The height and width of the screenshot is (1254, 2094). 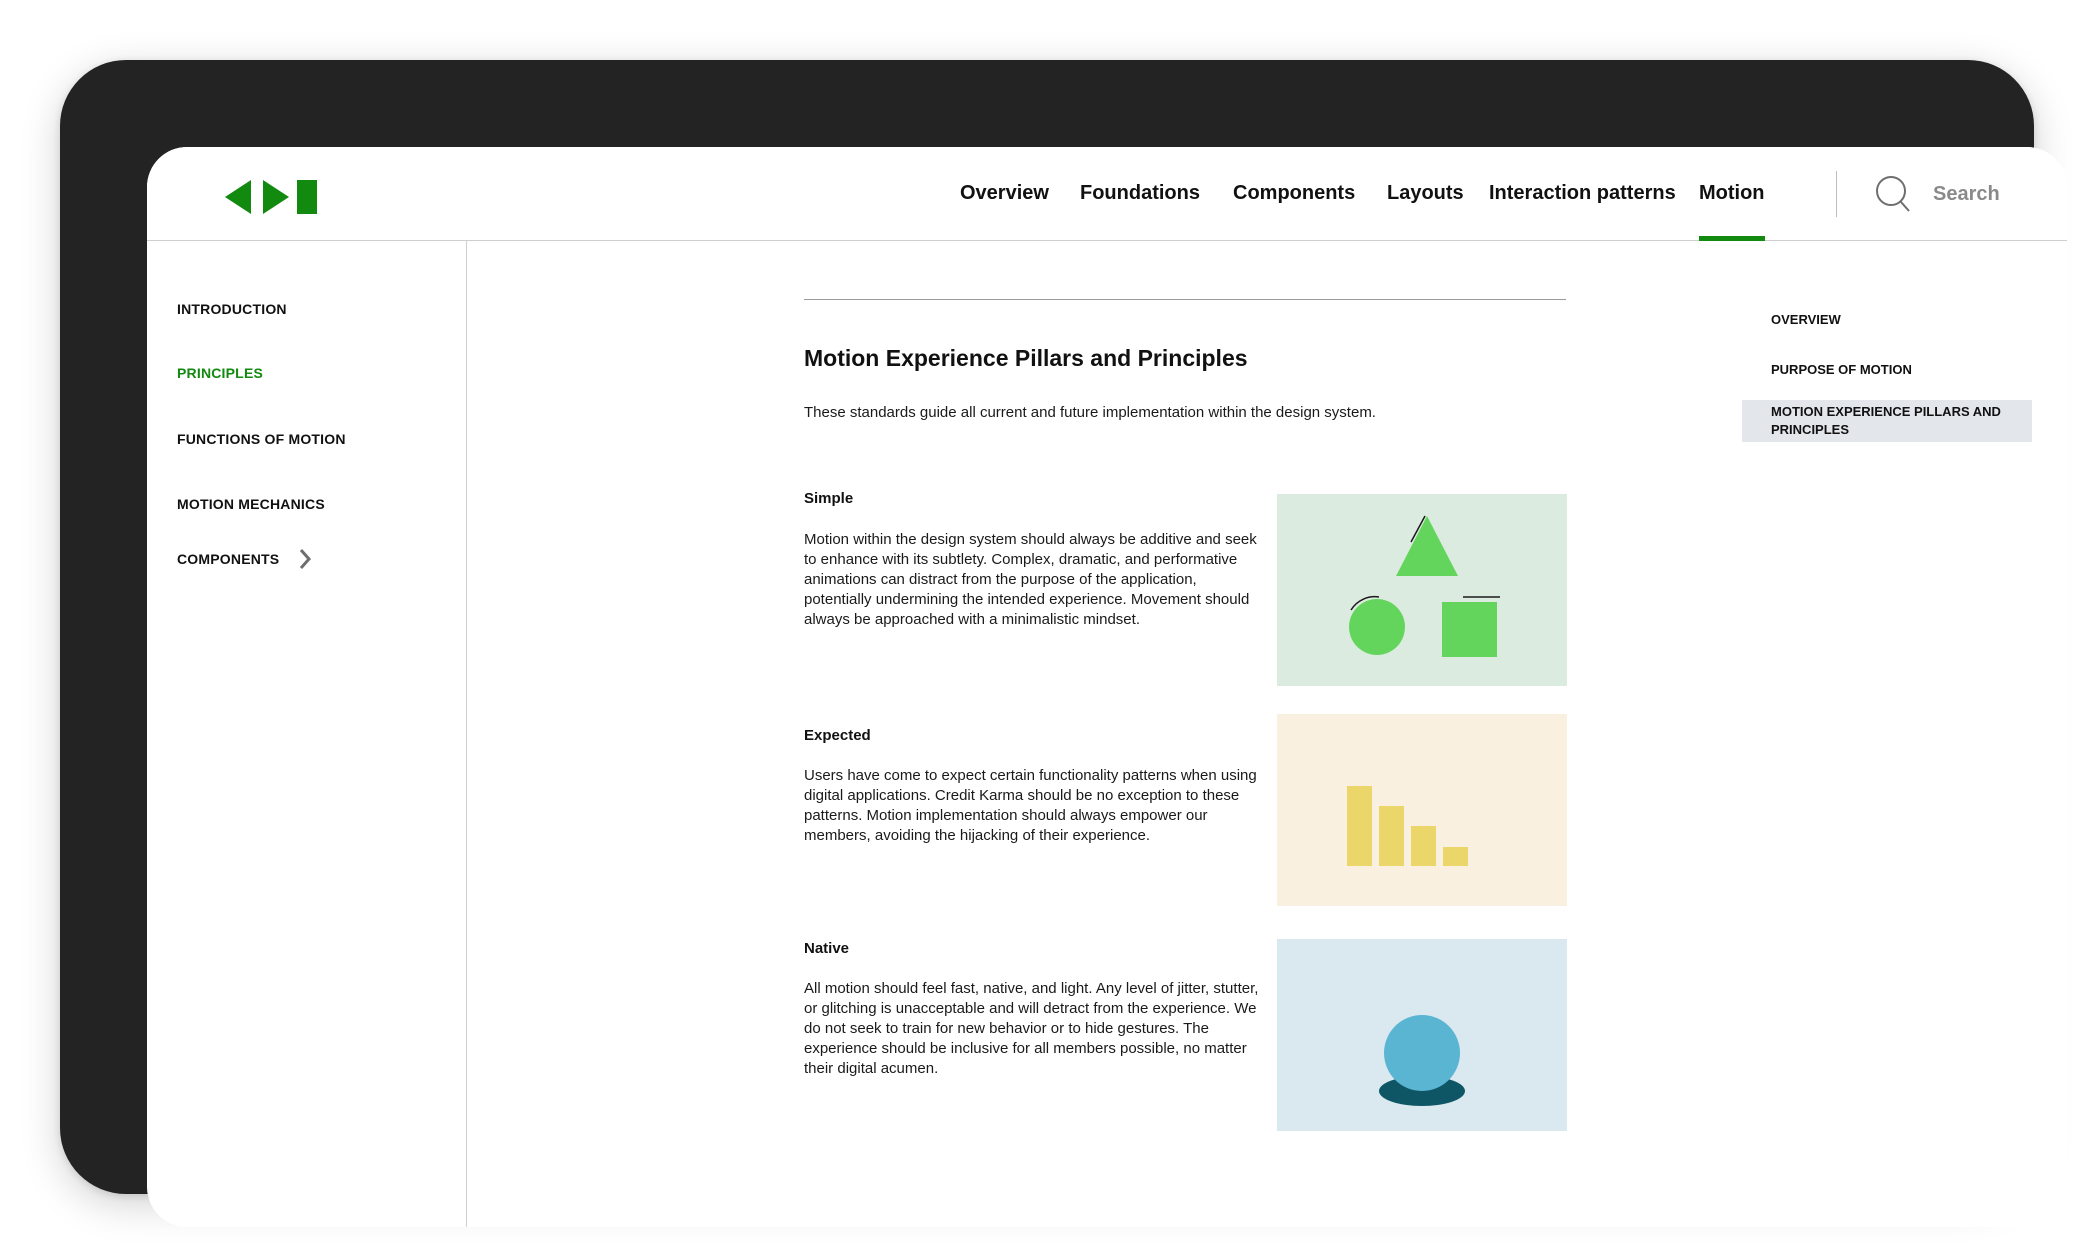 I want to click on sidebar-item-introduction: INTRODUCTION, so click(x=232, y=309).